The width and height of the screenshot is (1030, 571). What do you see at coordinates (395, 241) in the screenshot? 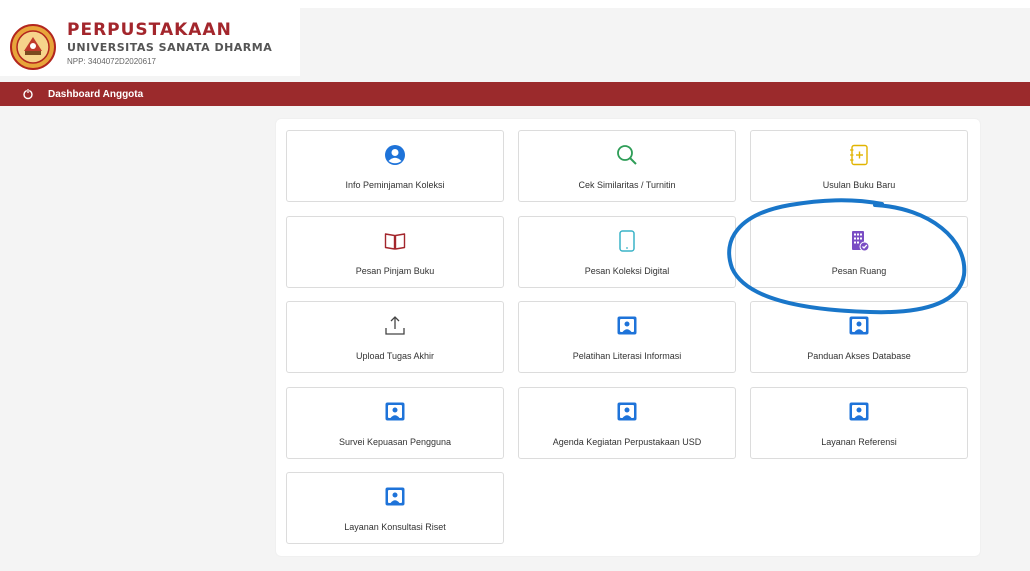
I see `book-open-icon` at bounding box center [395, 241].